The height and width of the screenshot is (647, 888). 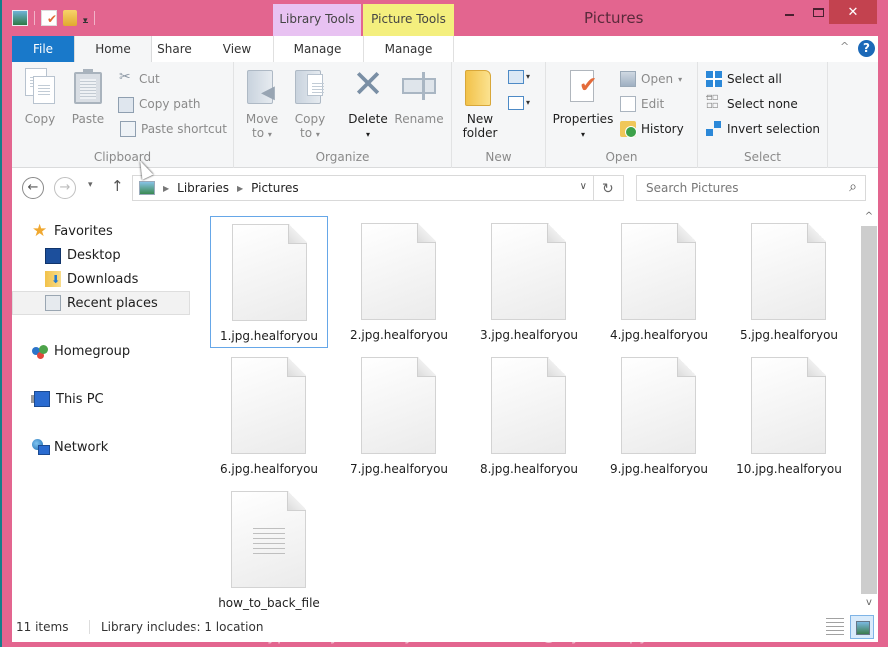 I want to click on pictures-library-icon, so click(x=147, y=188).